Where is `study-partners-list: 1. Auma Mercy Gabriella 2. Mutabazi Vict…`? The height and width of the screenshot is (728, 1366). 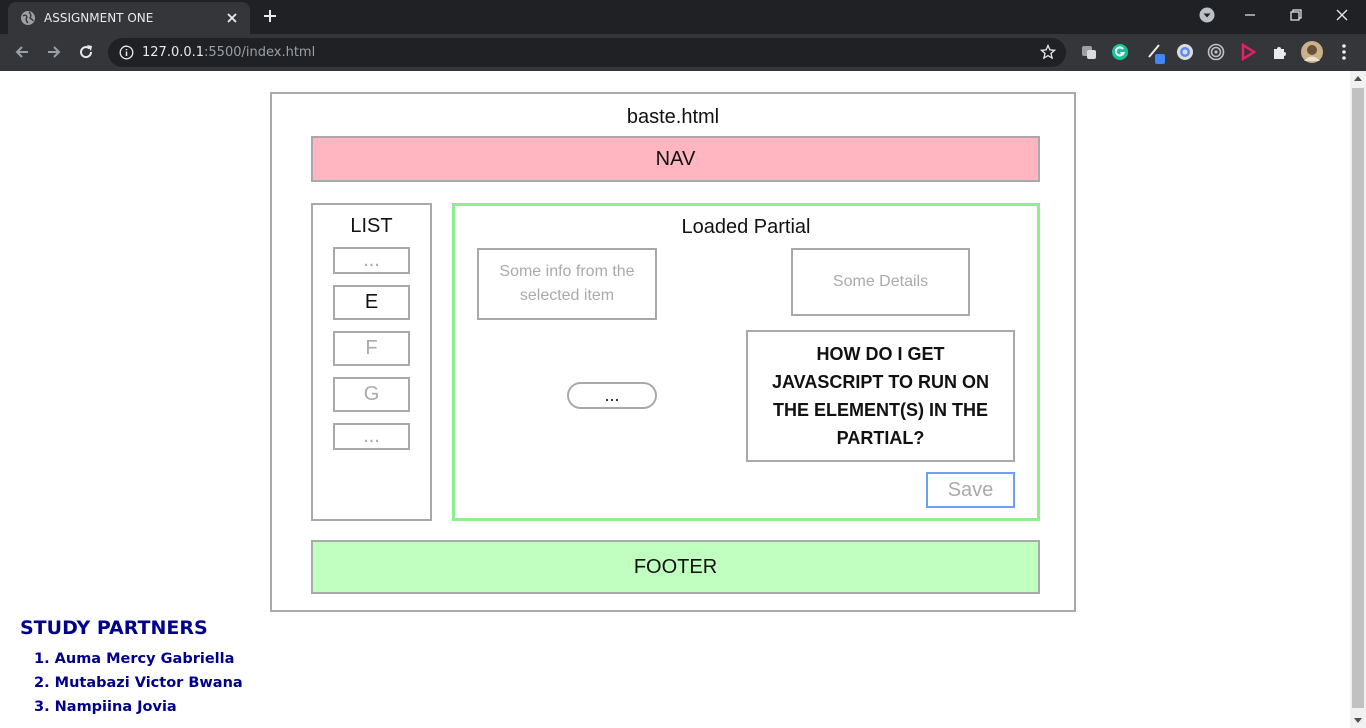
study-partners-list: 1. Auma Mercy Gabriella 2. Mutabazi Vict… is located at coordinates (138, 687).